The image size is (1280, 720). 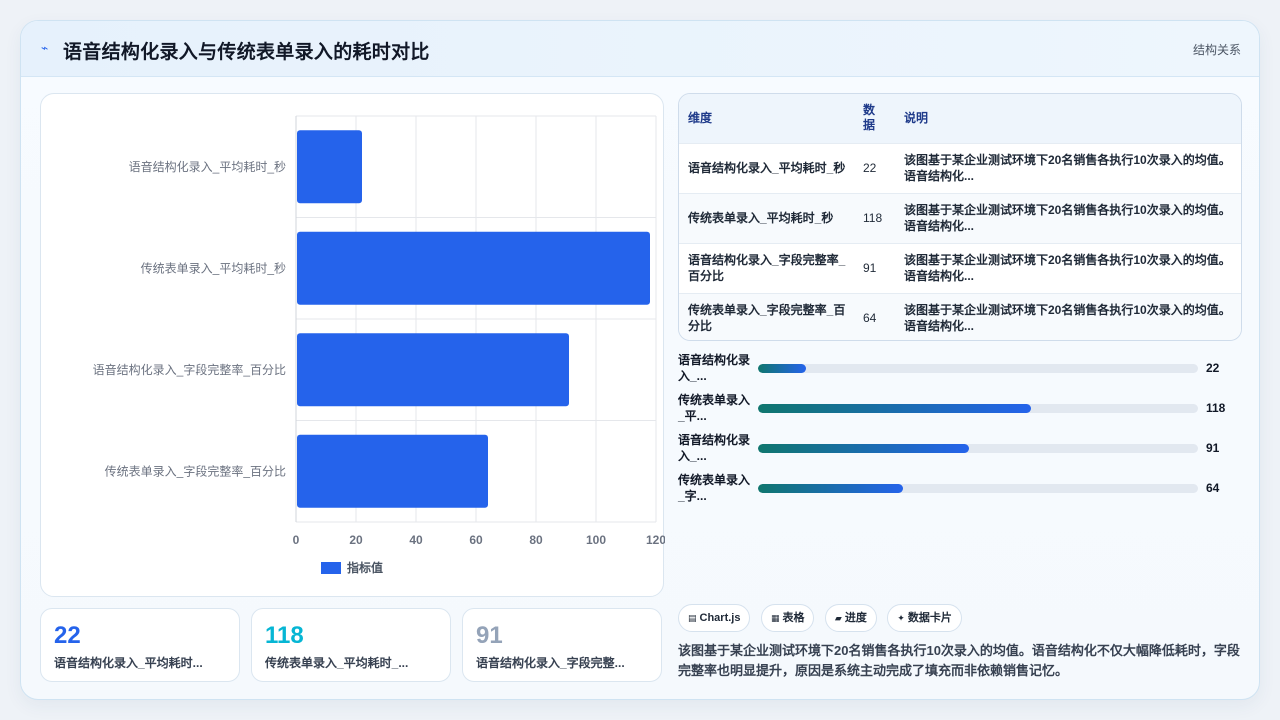 I want to click on cell-value: 91, so click(x=870, y=268).